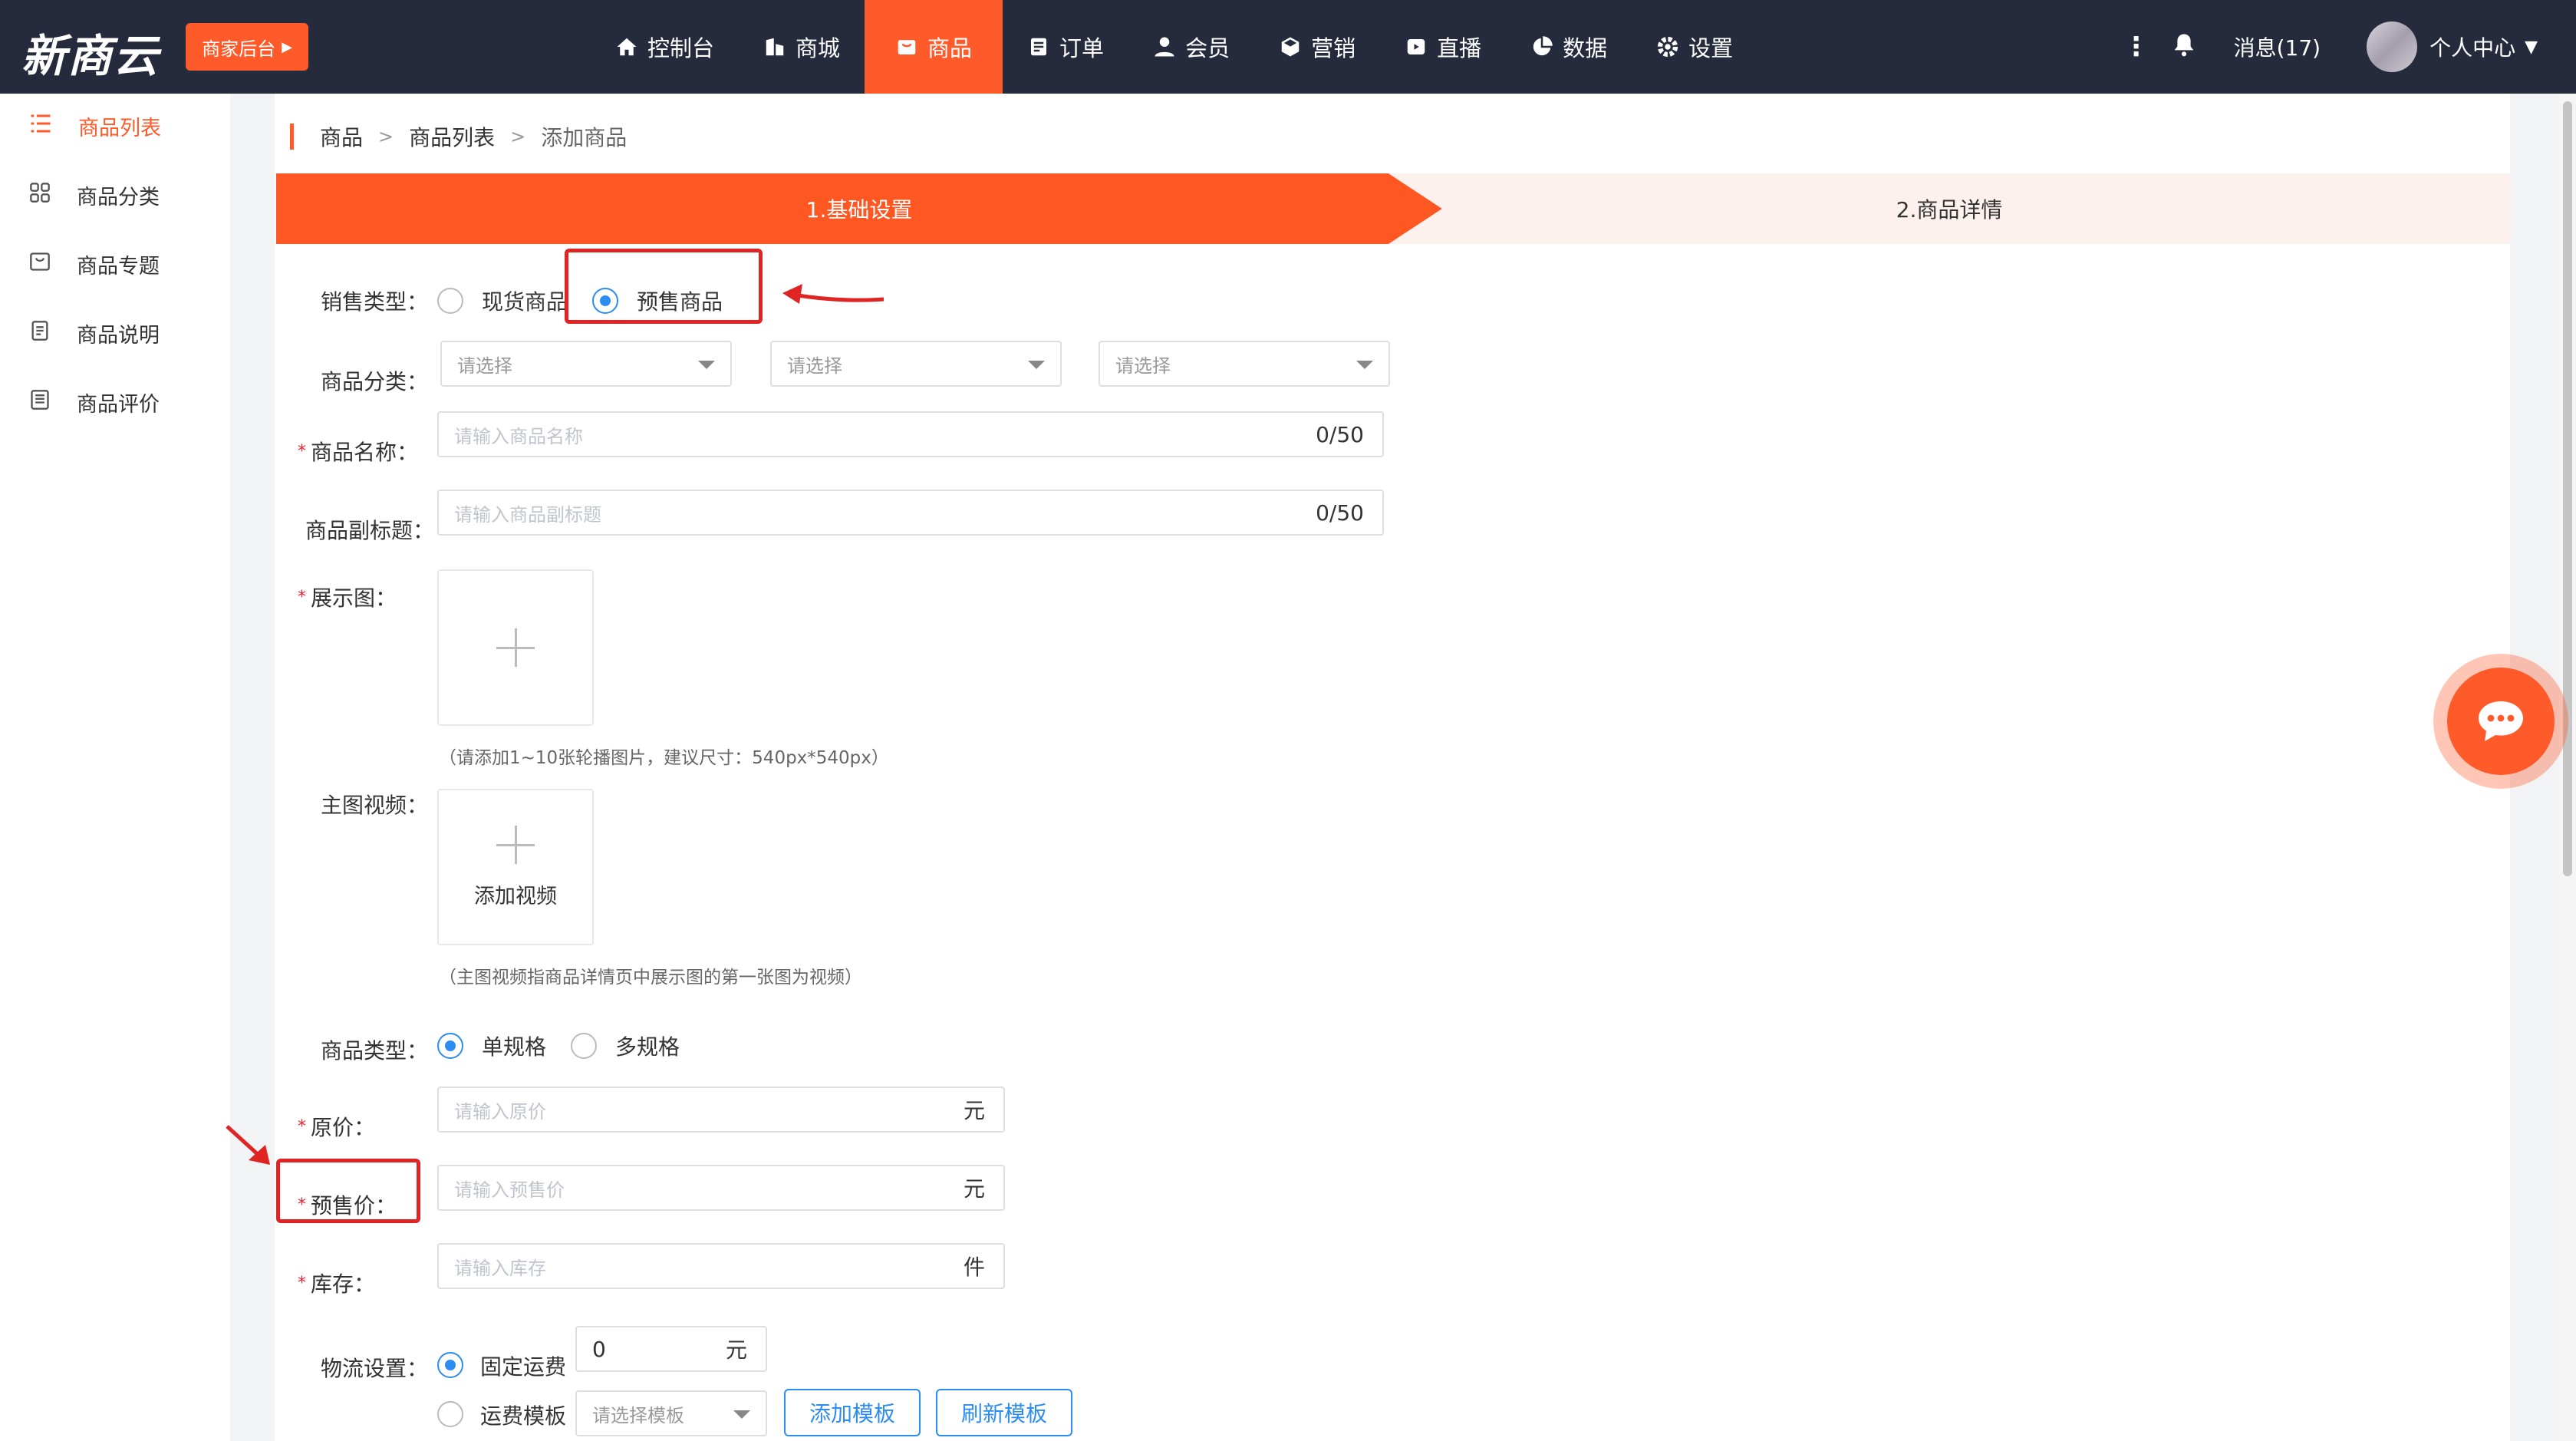  Describe the element at coordinates (523, 1365) in the screenshot. I see `radio-fixed-freight-label: 固定运费` at that location.